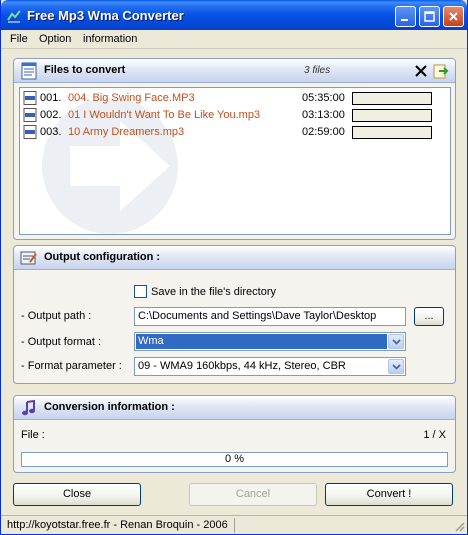 This screenshot has height=535, width=468. I want to click on files-panel-header: Files to convert 3 files, so click(234, 71).